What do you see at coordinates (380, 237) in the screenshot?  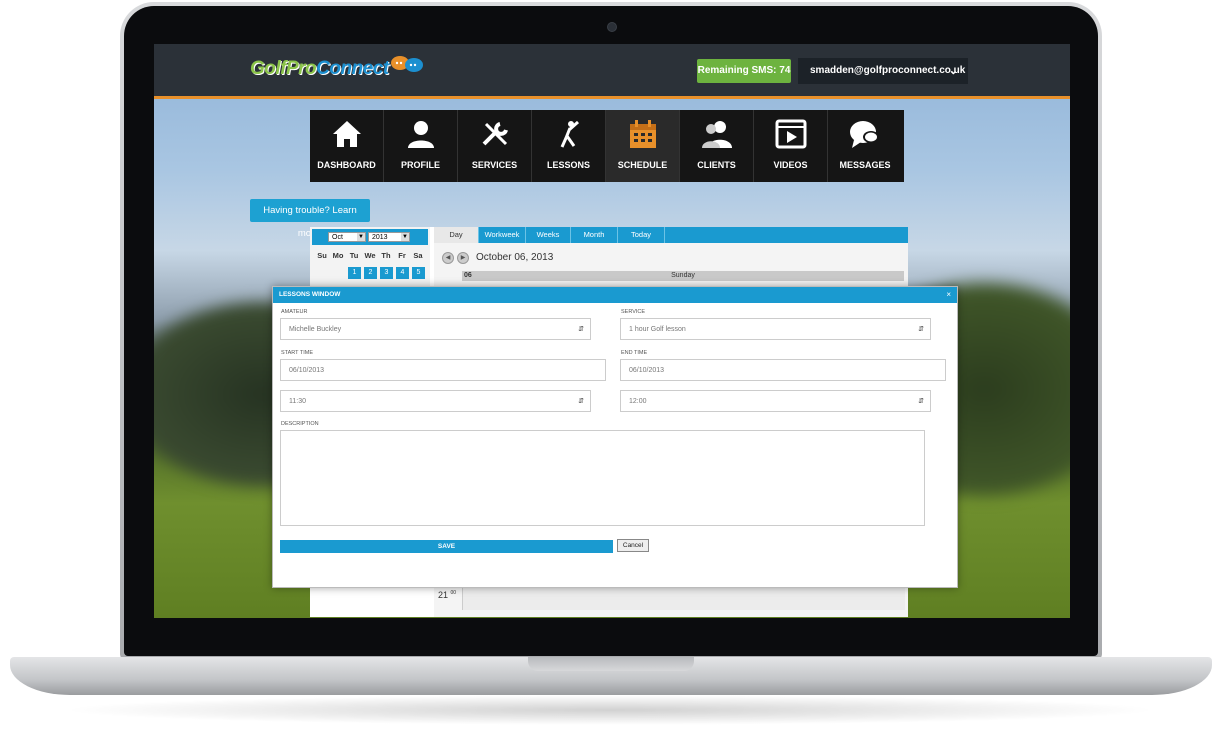 I see `year-value: 2013` at bounding box center [380, 237].